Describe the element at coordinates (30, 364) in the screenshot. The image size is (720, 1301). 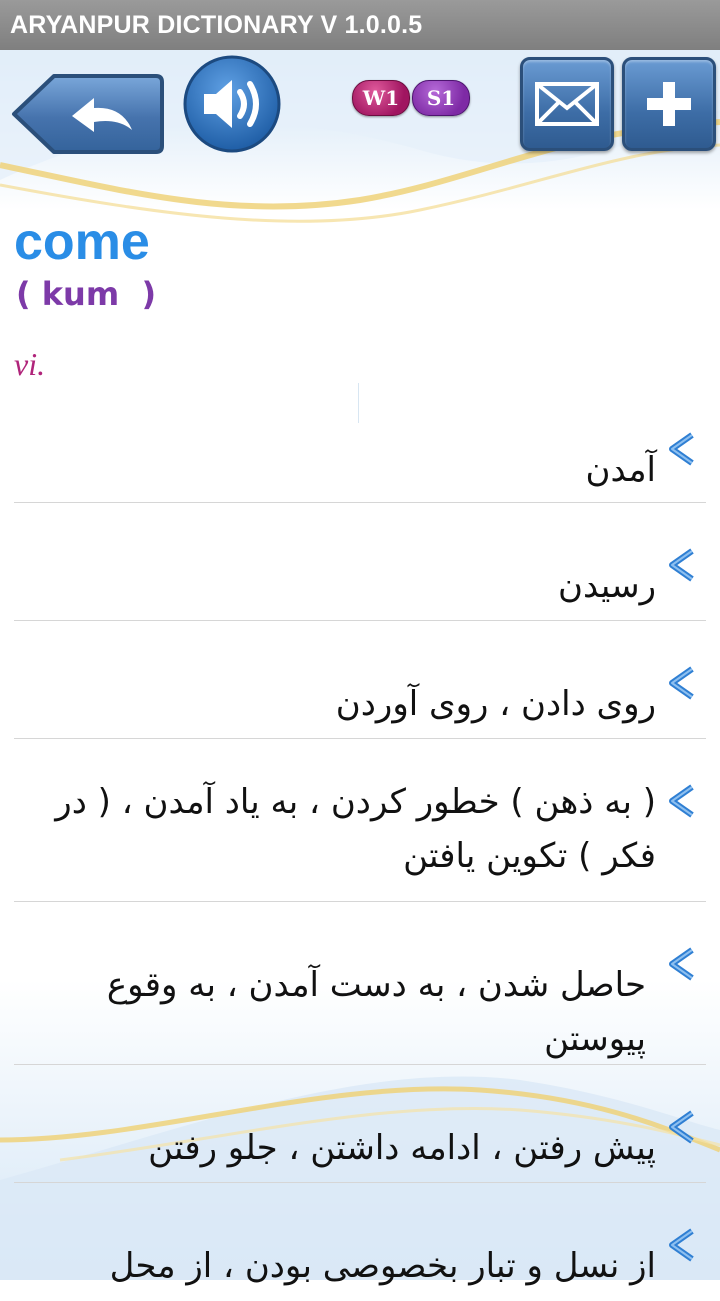
I see `part-of-speech: vi.` at that location.